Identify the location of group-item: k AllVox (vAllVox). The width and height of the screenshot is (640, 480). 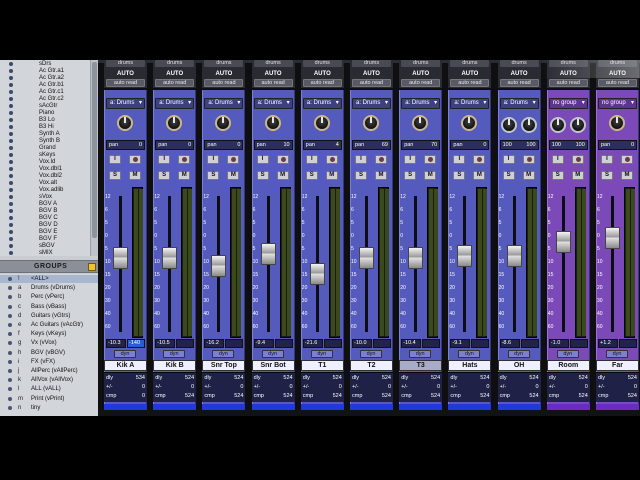
(49, 380).